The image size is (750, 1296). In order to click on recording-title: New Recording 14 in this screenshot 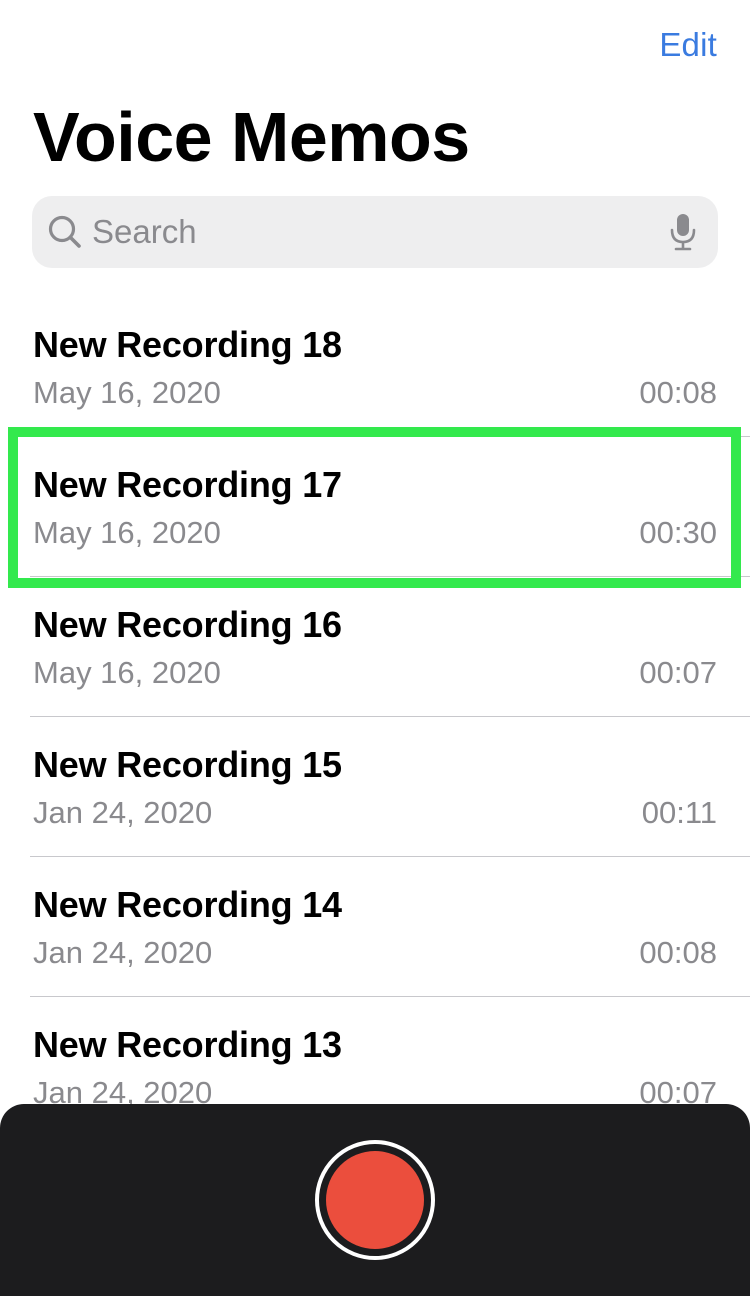, I will do `click(187, 904)`.